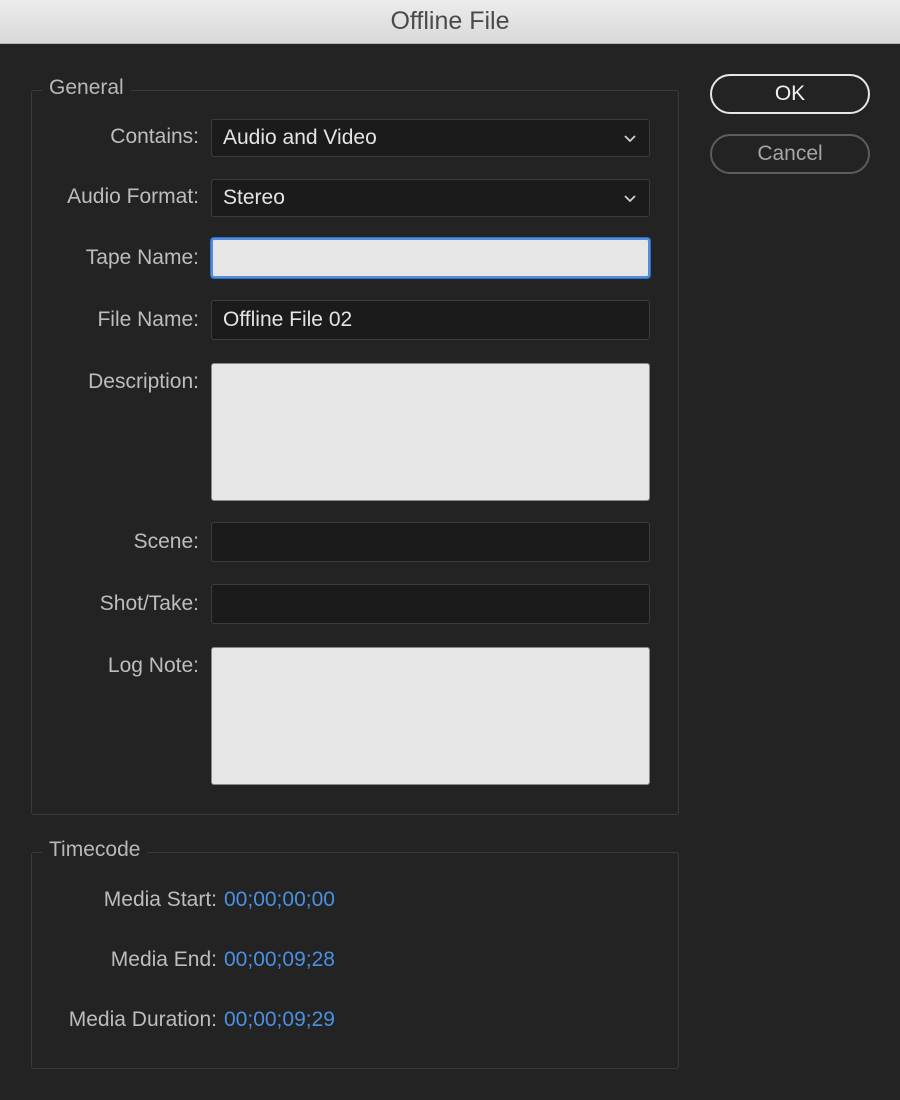 This screenshot has height=1100, width=900. I want to click on shot-take-label: Shot/Take:, so click(149, 603).